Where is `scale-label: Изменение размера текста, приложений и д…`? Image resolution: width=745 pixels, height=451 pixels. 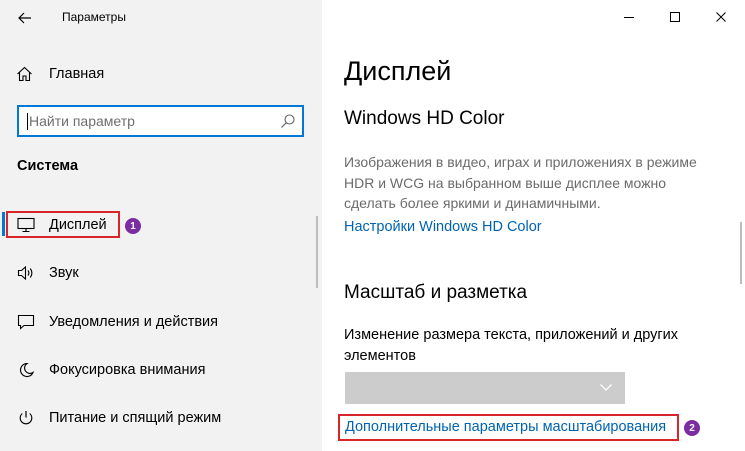
scale-label: Изменение размера текста, приложений и д… is located at coordinates (511, 345).